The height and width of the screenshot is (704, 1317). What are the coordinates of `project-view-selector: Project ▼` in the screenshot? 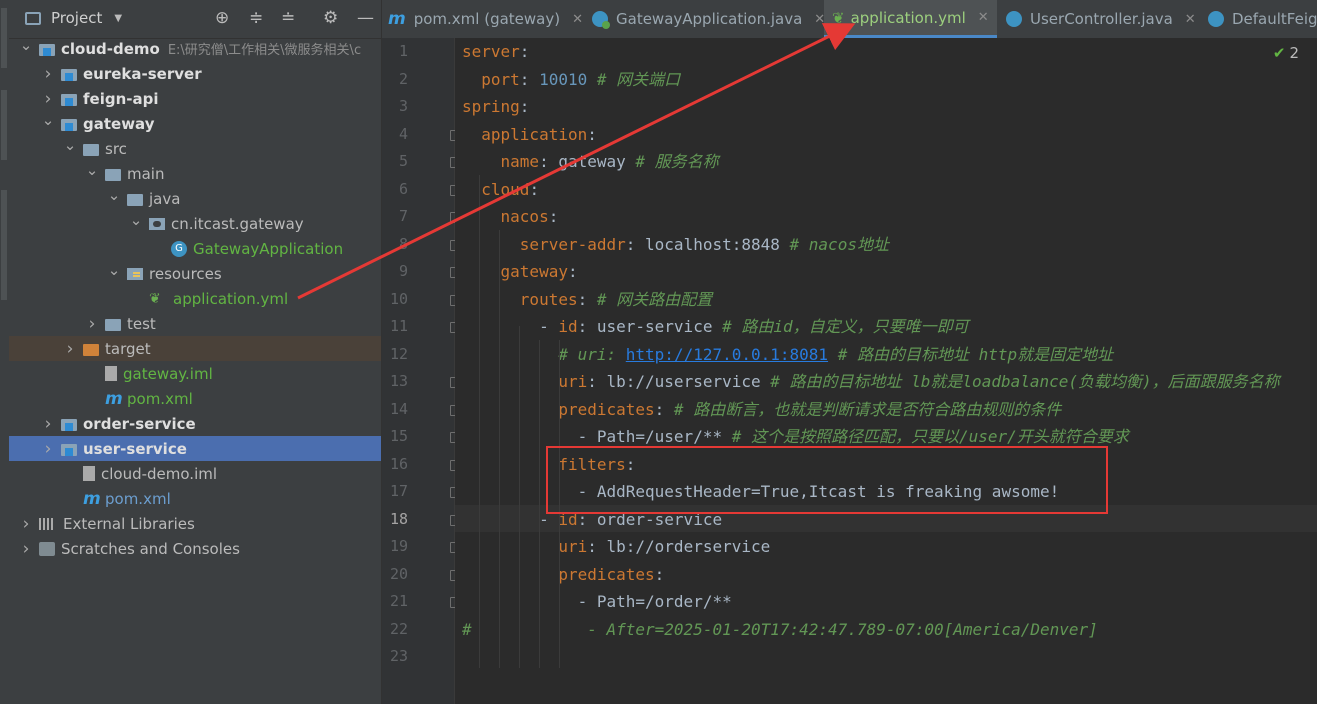 It's located at (73, 18).